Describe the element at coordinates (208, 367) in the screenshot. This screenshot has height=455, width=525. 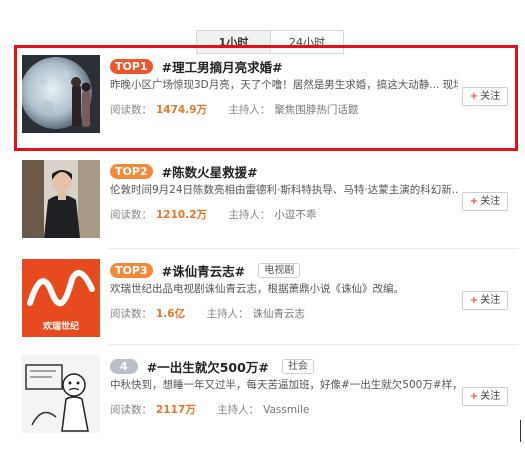
I see `topic-title-link: #一出生就欠500万#` at that location.